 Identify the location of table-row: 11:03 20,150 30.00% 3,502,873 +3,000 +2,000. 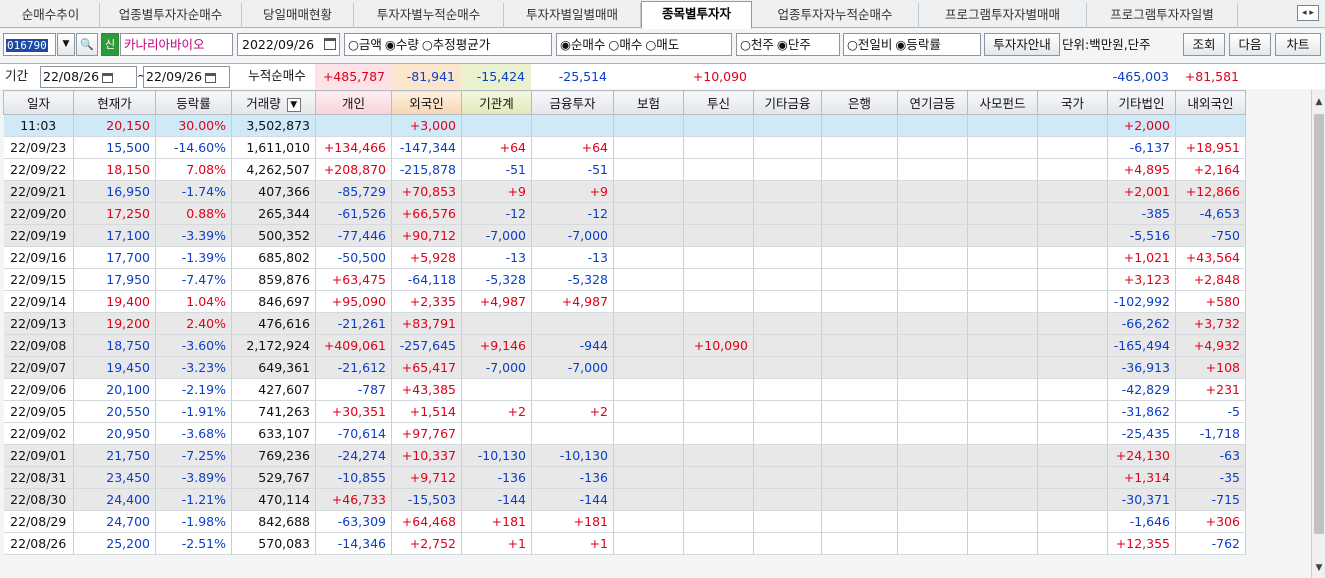
(624, 125).